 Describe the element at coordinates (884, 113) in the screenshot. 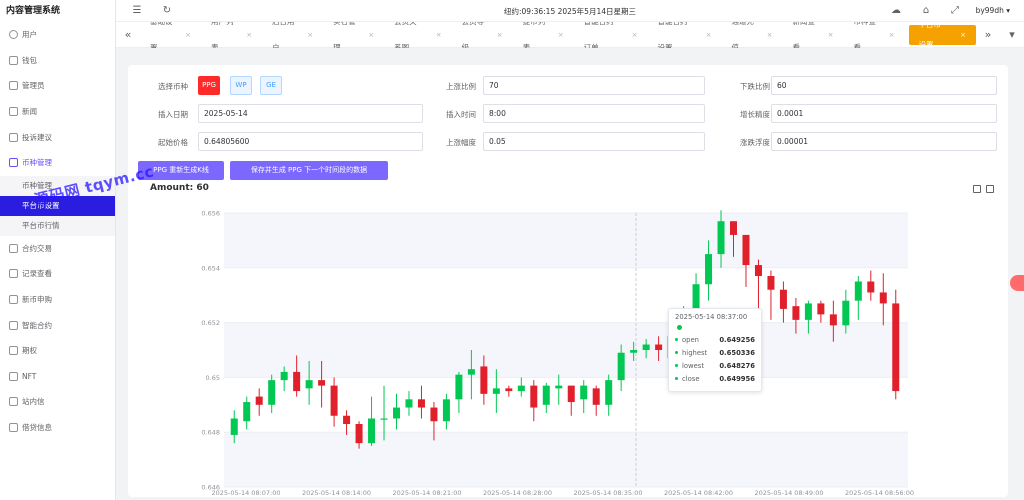

I see `growth-precision-input: 0.0001` at that location.